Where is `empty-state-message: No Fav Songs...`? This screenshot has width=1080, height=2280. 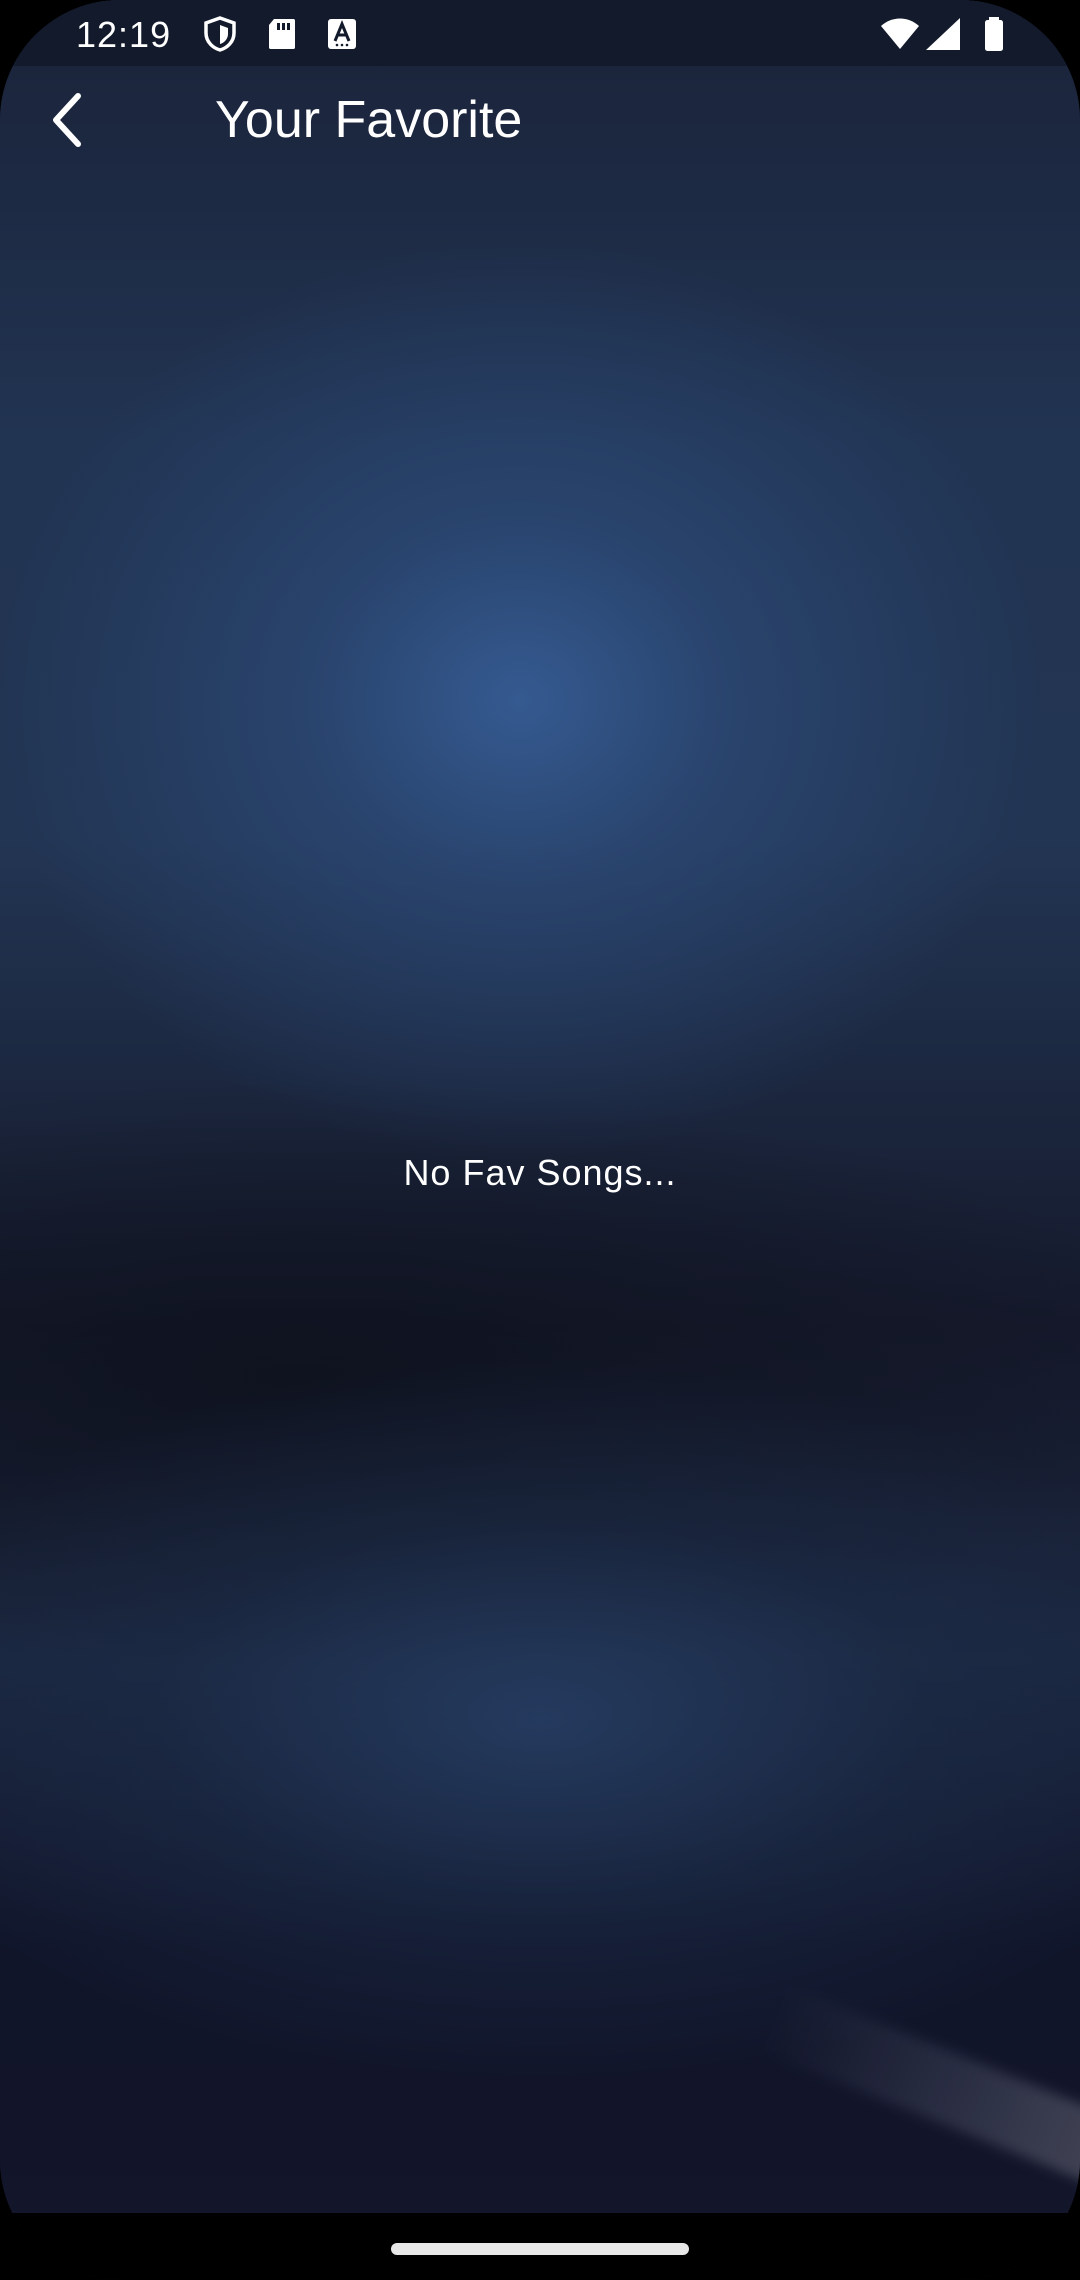 empty-state-message: No Fav Songs... is located at coordinates (540, 1172).